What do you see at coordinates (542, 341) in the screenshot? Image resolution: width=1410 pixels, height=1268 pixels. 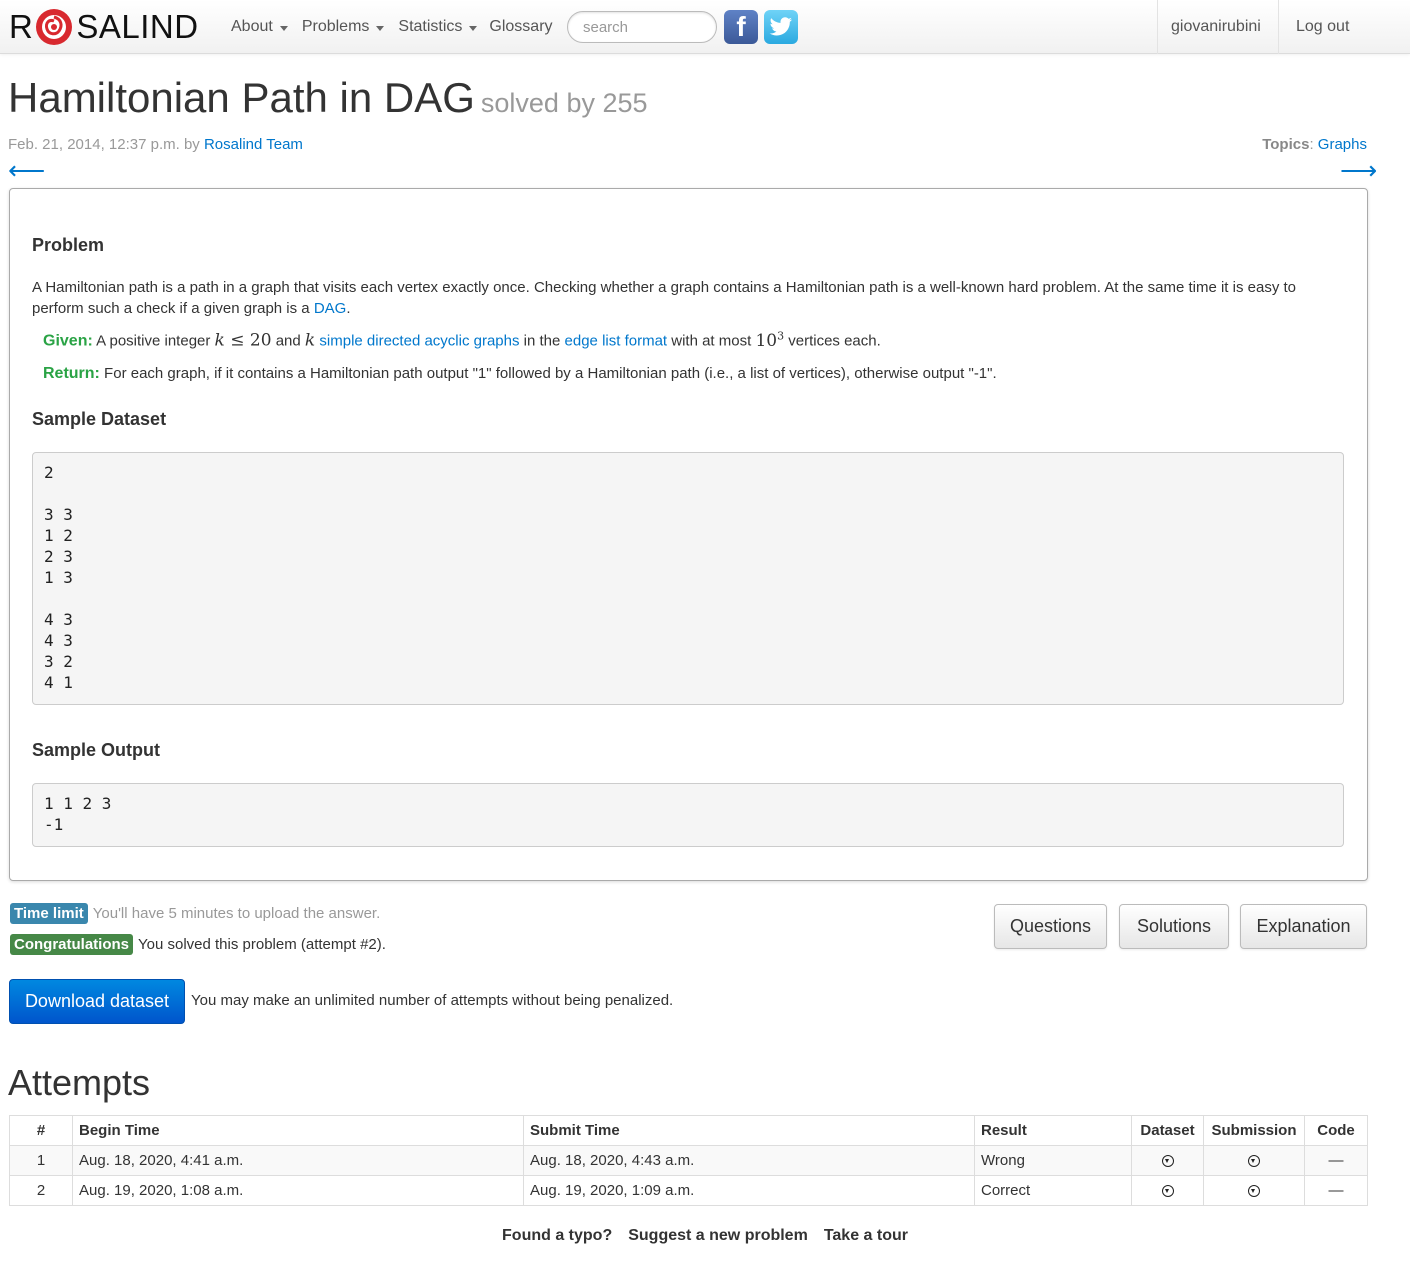 I see `given-text: in the` at bounding box center [542, 341].